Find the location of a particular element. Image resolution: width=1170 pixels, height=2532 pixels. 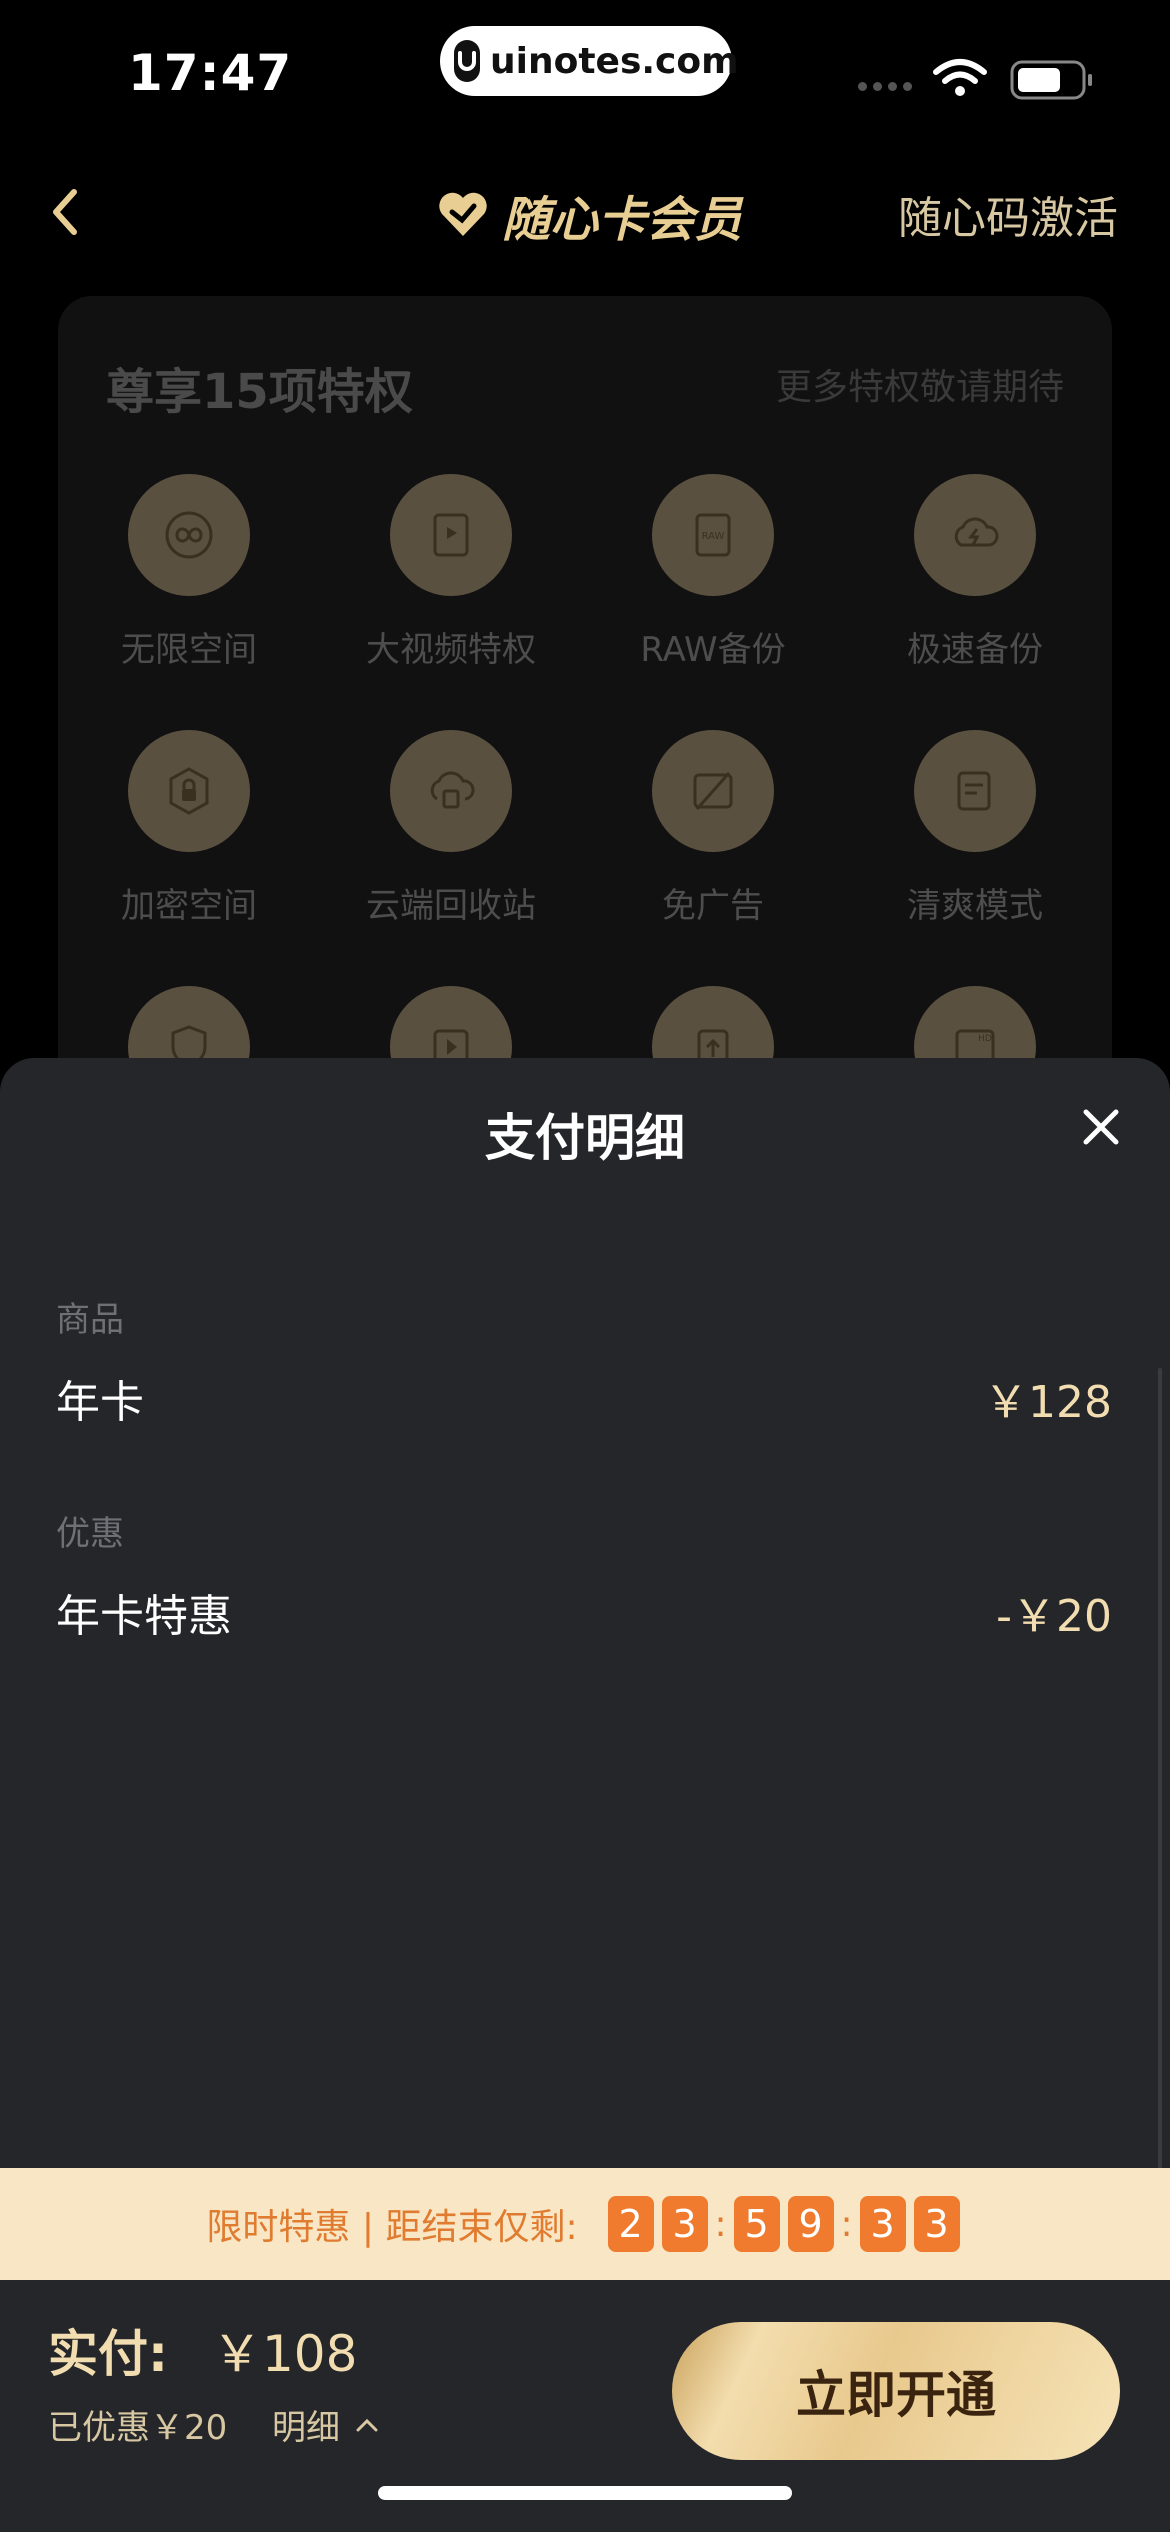

perk-item: 加密空间 is located at coordinates (189, 828).